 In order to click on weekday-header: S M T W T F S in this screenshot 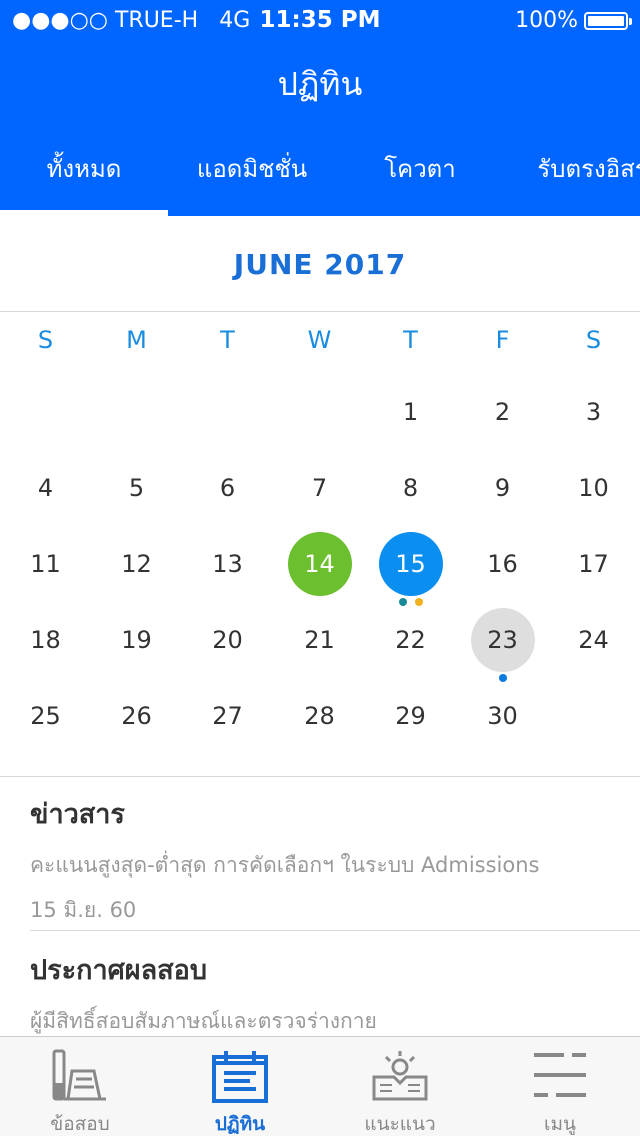, I will do `click(320, 343)`.